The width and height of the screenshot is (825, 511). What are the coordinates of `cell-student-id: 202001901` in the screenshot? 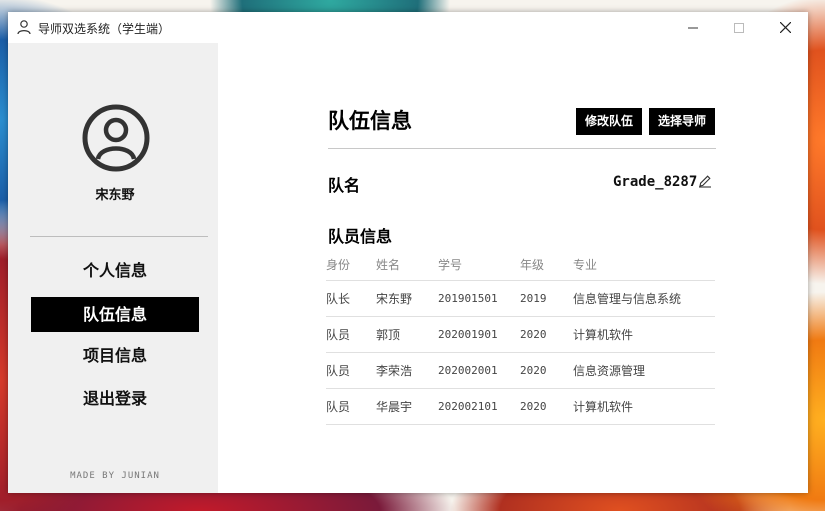 It's located at (479, 334).